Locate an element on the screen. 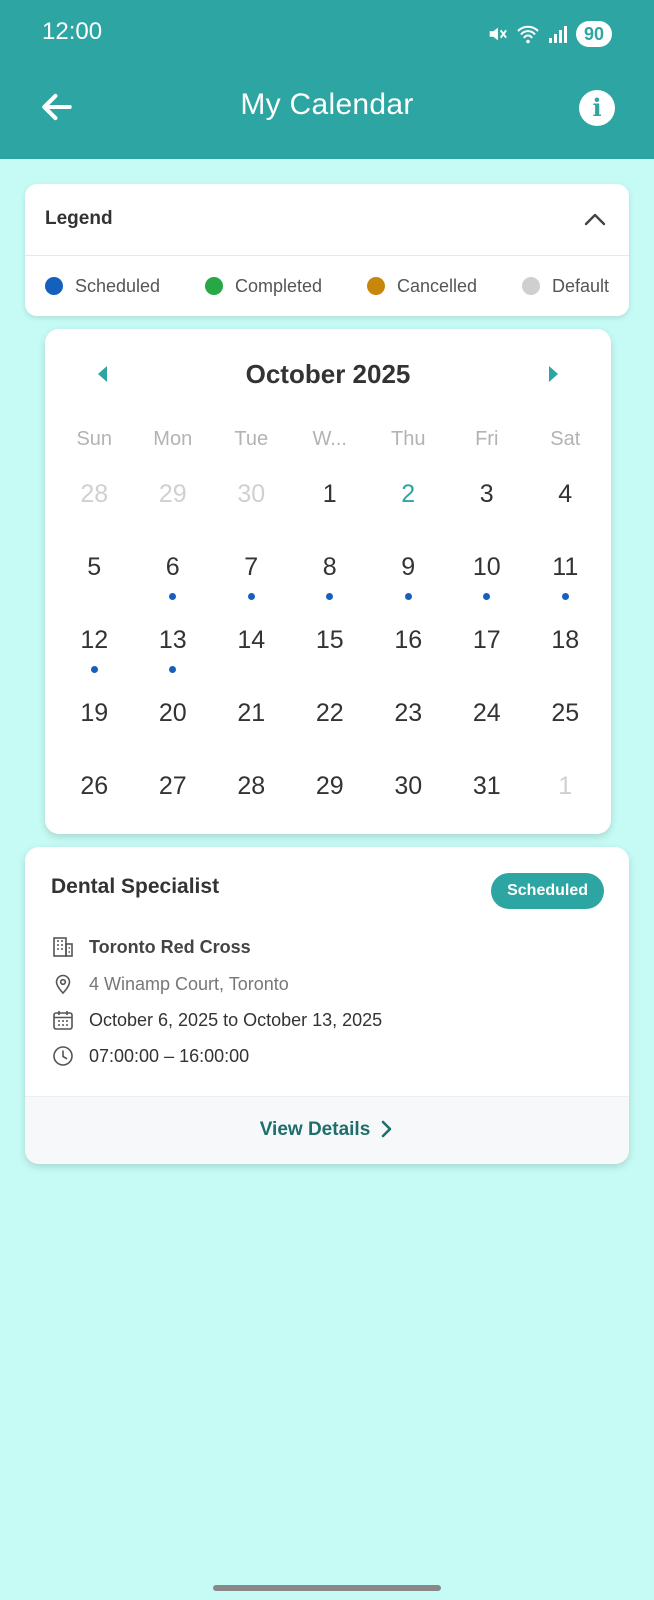  calendar-day: 19 is located at coordinates (94, 720).